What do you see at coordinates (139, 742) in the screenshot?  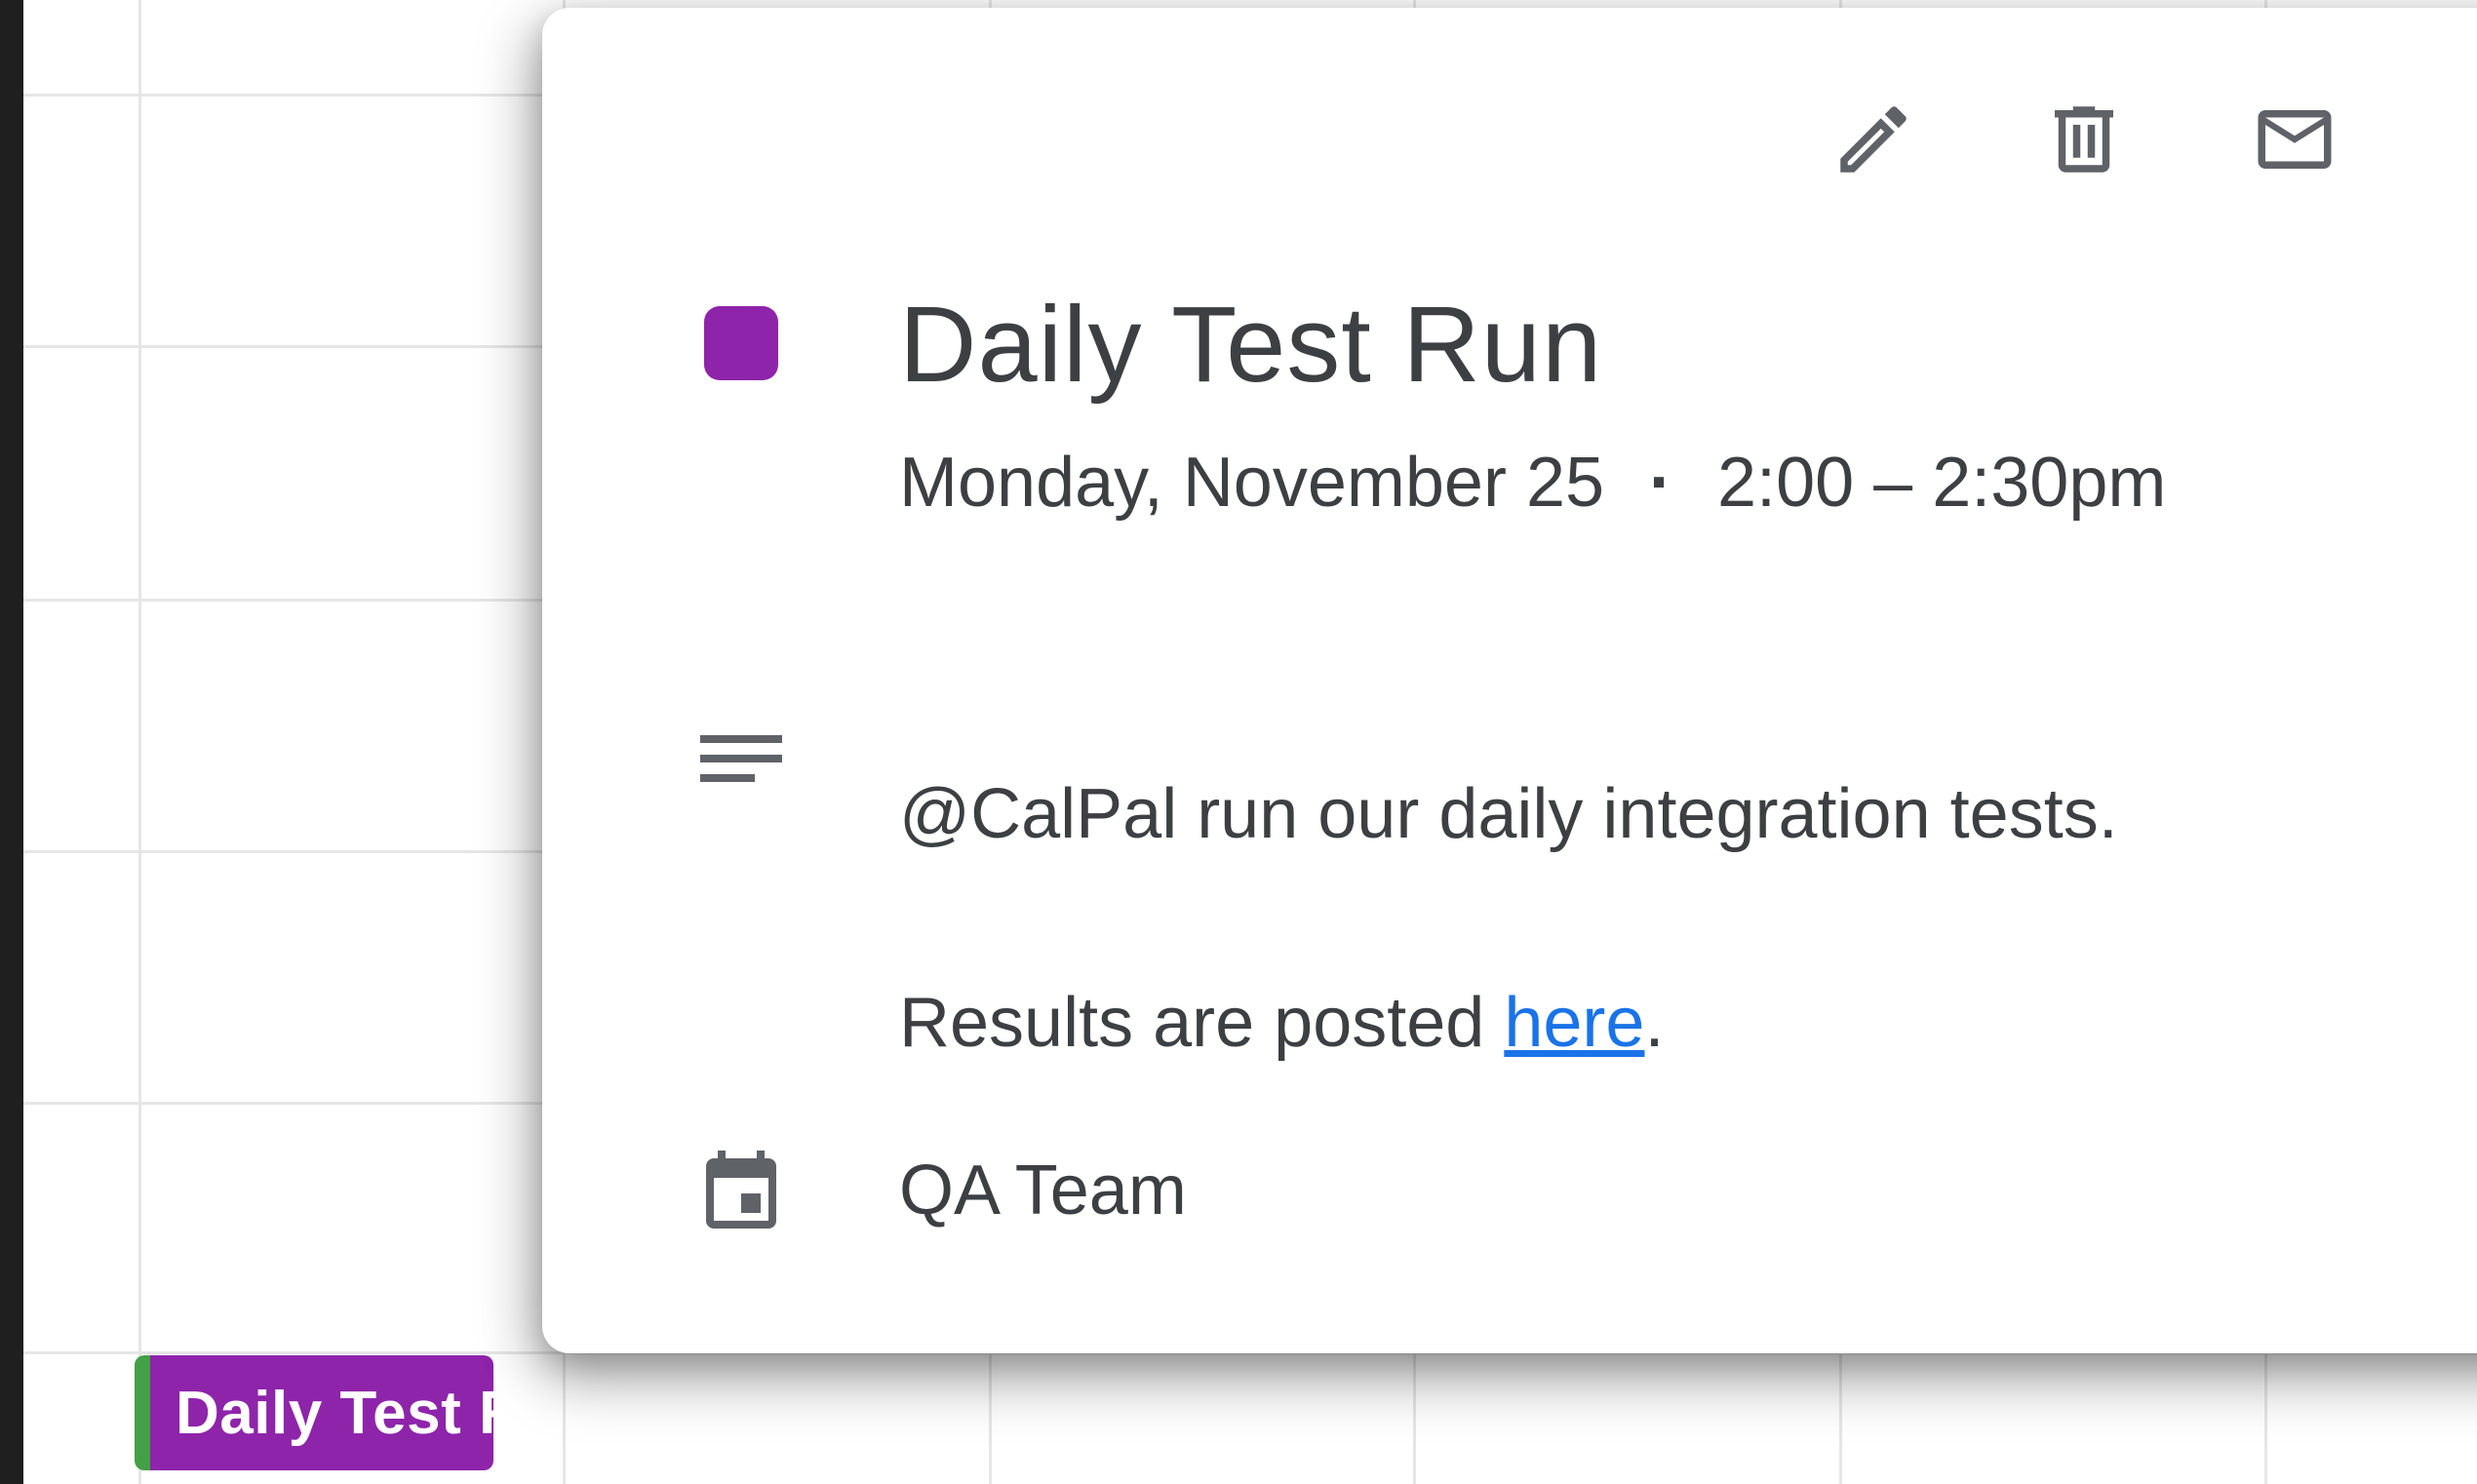 I see `grid-line` at bounding box center [139, 742].